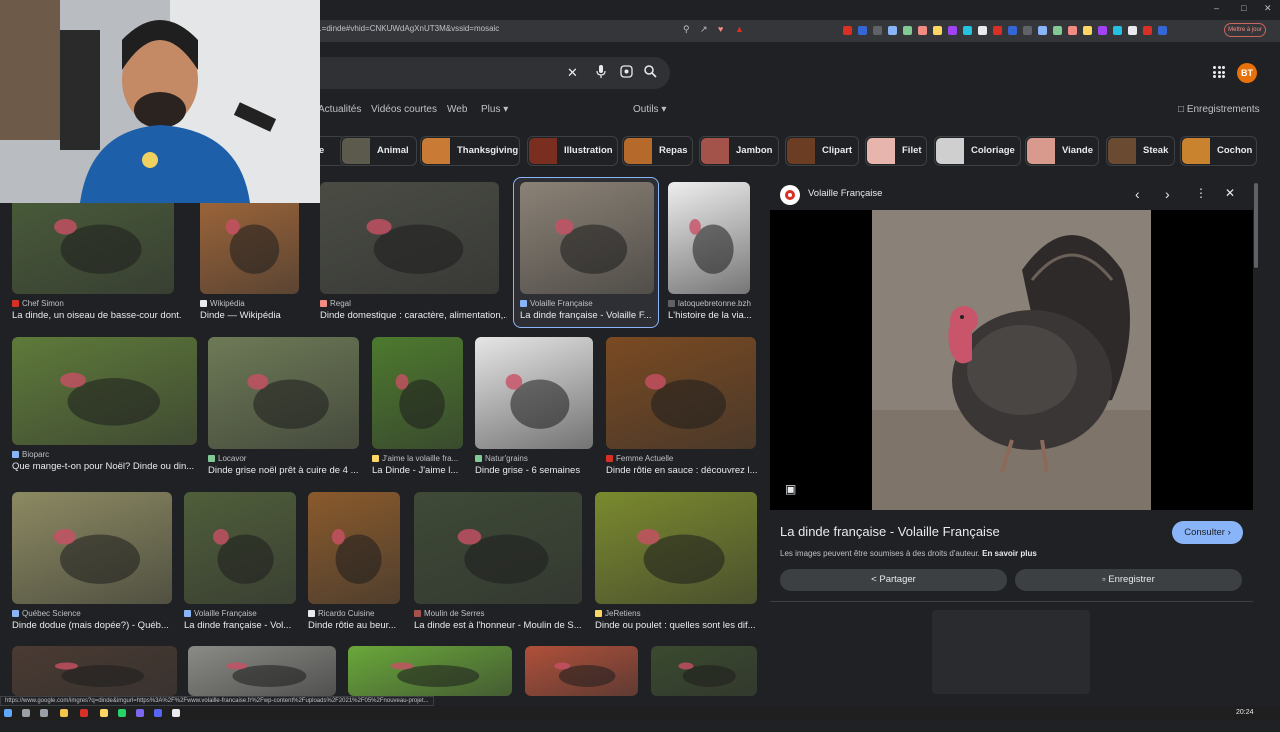  What do you see at coordinates (176, 713) in the screenshot?
I see `obs-icon` at bounding box center [176, 713].